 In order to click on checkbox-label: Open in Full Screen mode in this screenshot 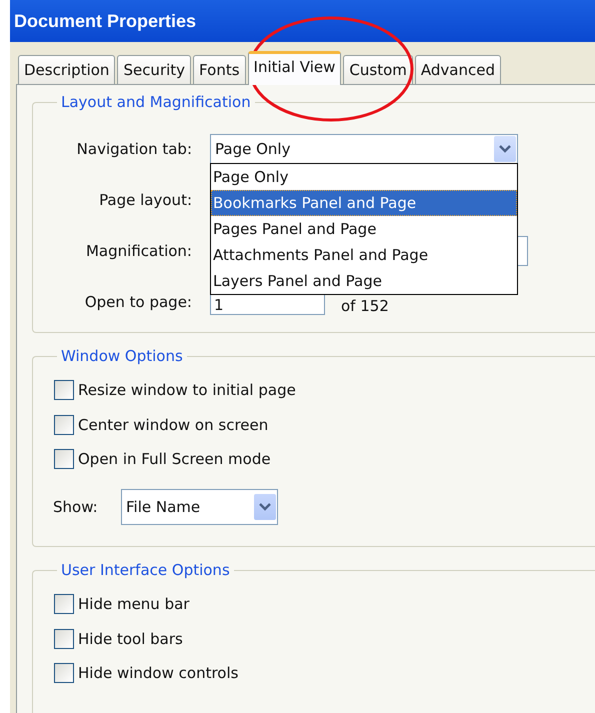, I will do `click(174, 459)`.